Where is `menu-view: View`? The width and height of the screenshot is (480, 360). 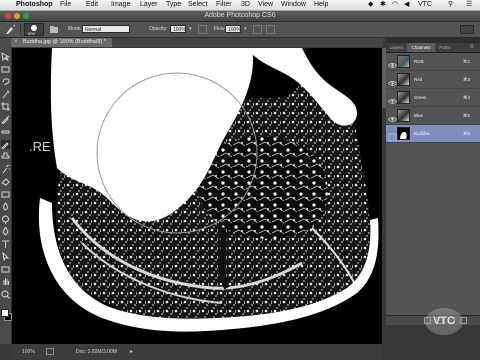 menu-view: View is located at coordinates (265, 5).